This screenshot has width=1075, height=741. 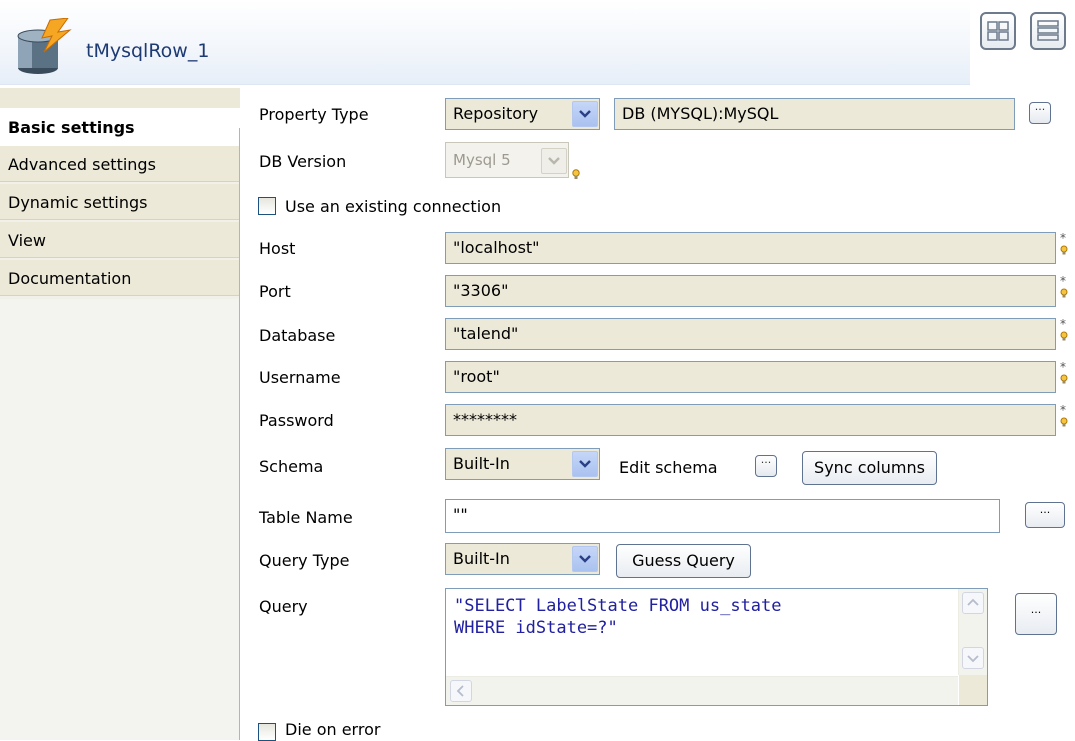 I want to click on sidebar-divider, so click(x=239, y=434).